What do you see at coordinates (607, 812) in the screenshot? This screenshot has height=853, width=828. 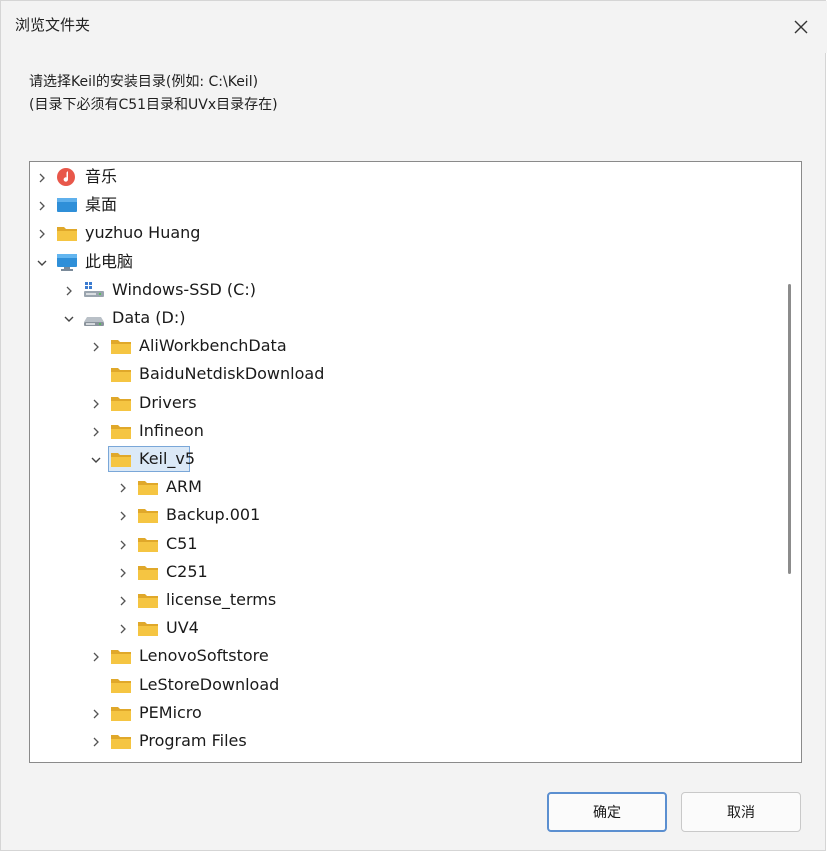 I see `ok-button: 确定` at bounding box center [607, 812].